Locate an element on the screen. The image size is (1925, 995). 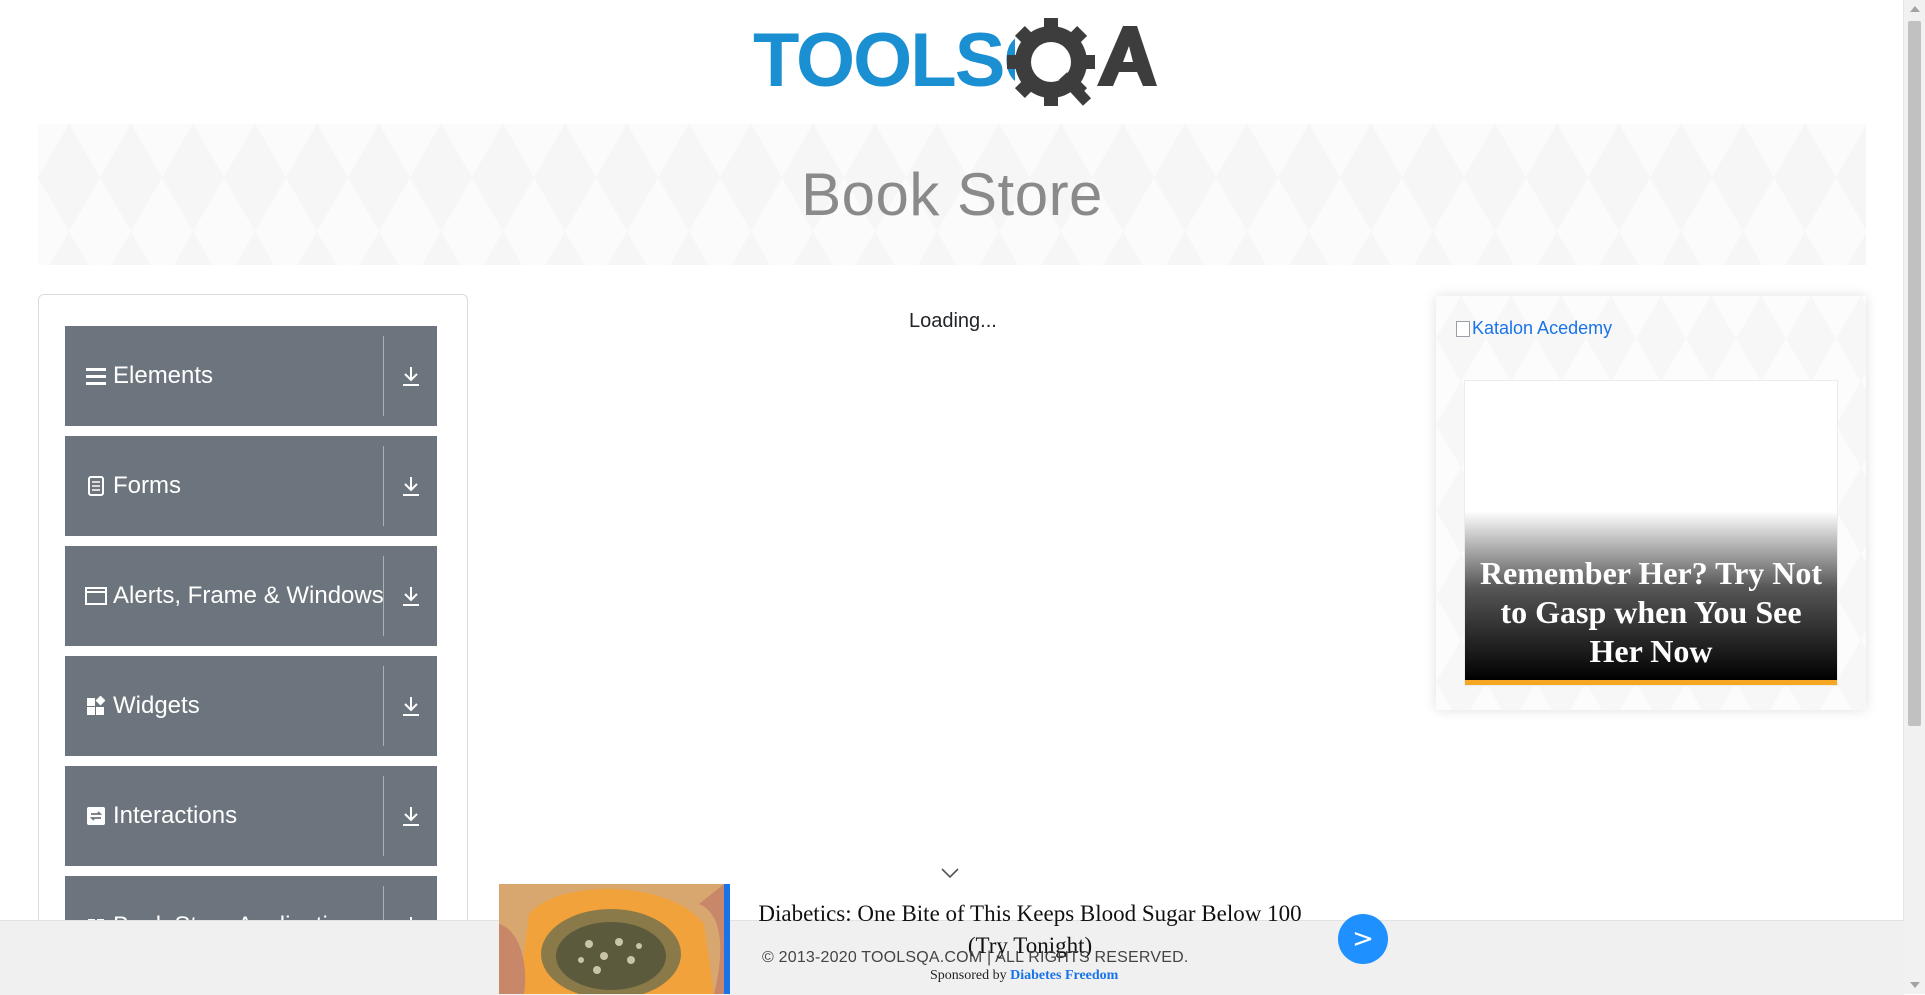
sponsored-label: Sponsored by is located at coordinates (968, 975).